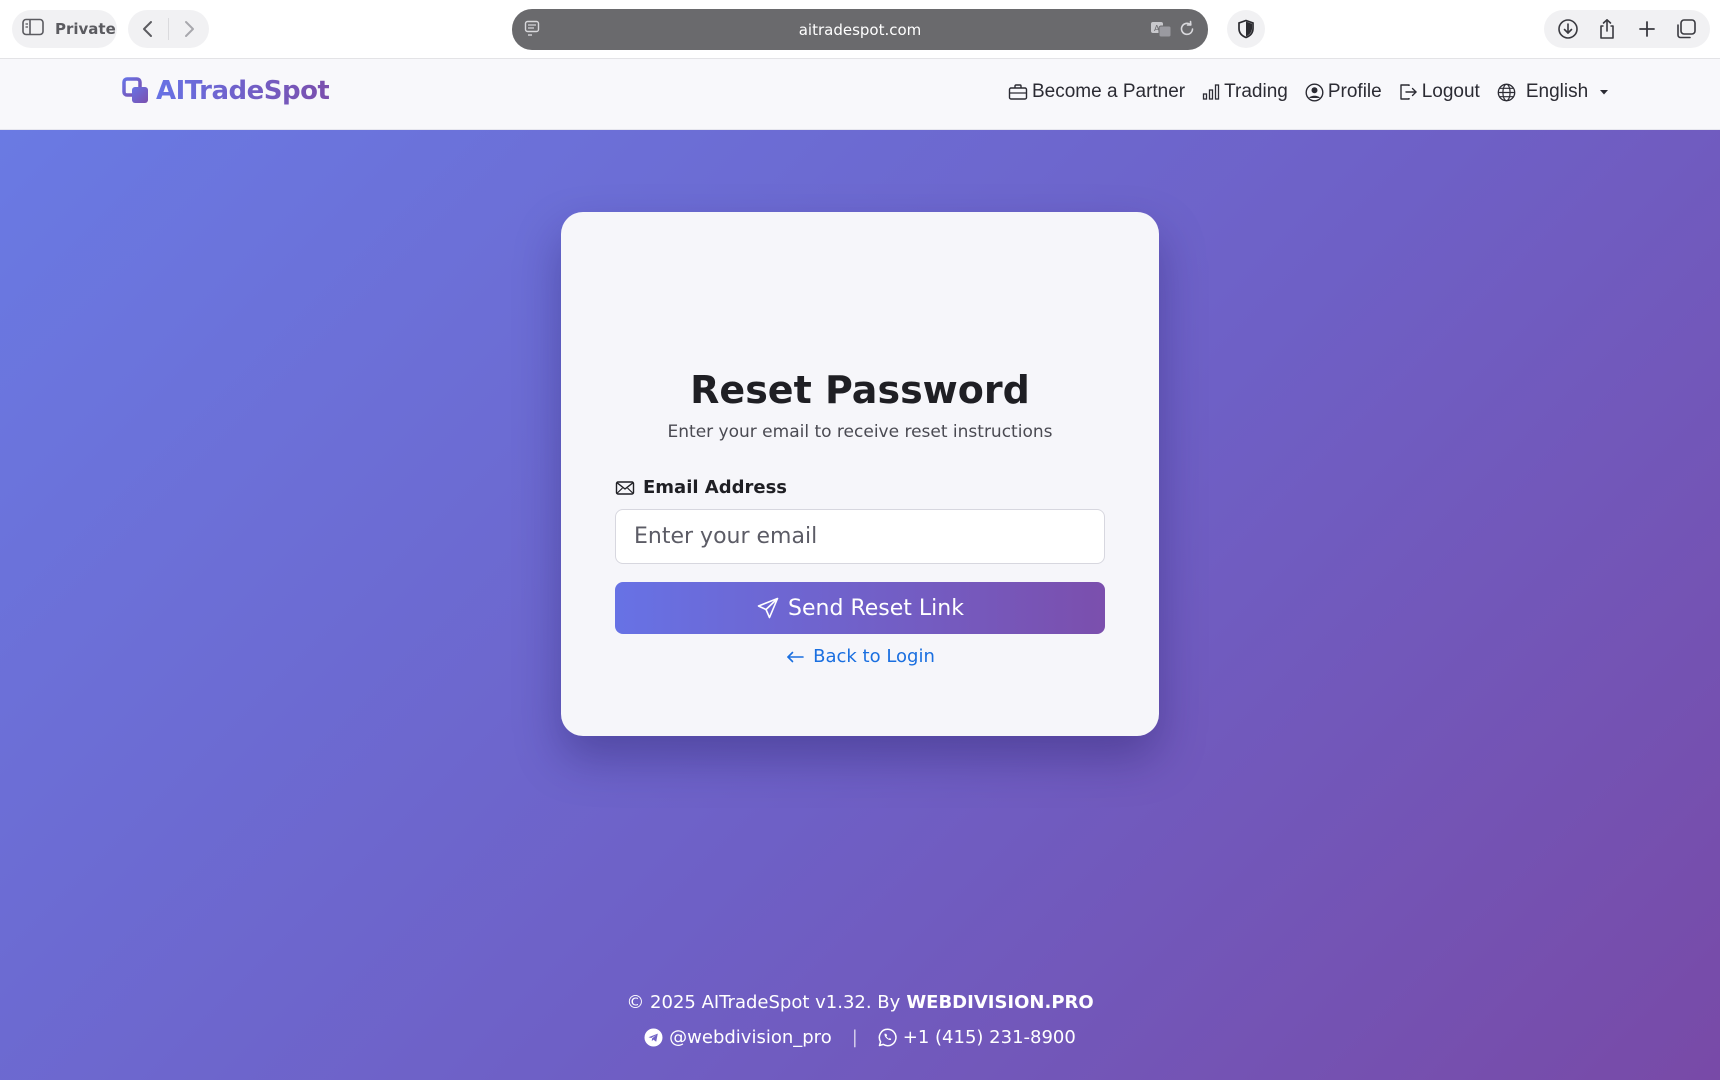 The image size is (1720, 1080). What do you see at coordinates (1109, 91) in the screenshot?
I see `nav-label: Become a Partner` at bounding box center [1109, 91].